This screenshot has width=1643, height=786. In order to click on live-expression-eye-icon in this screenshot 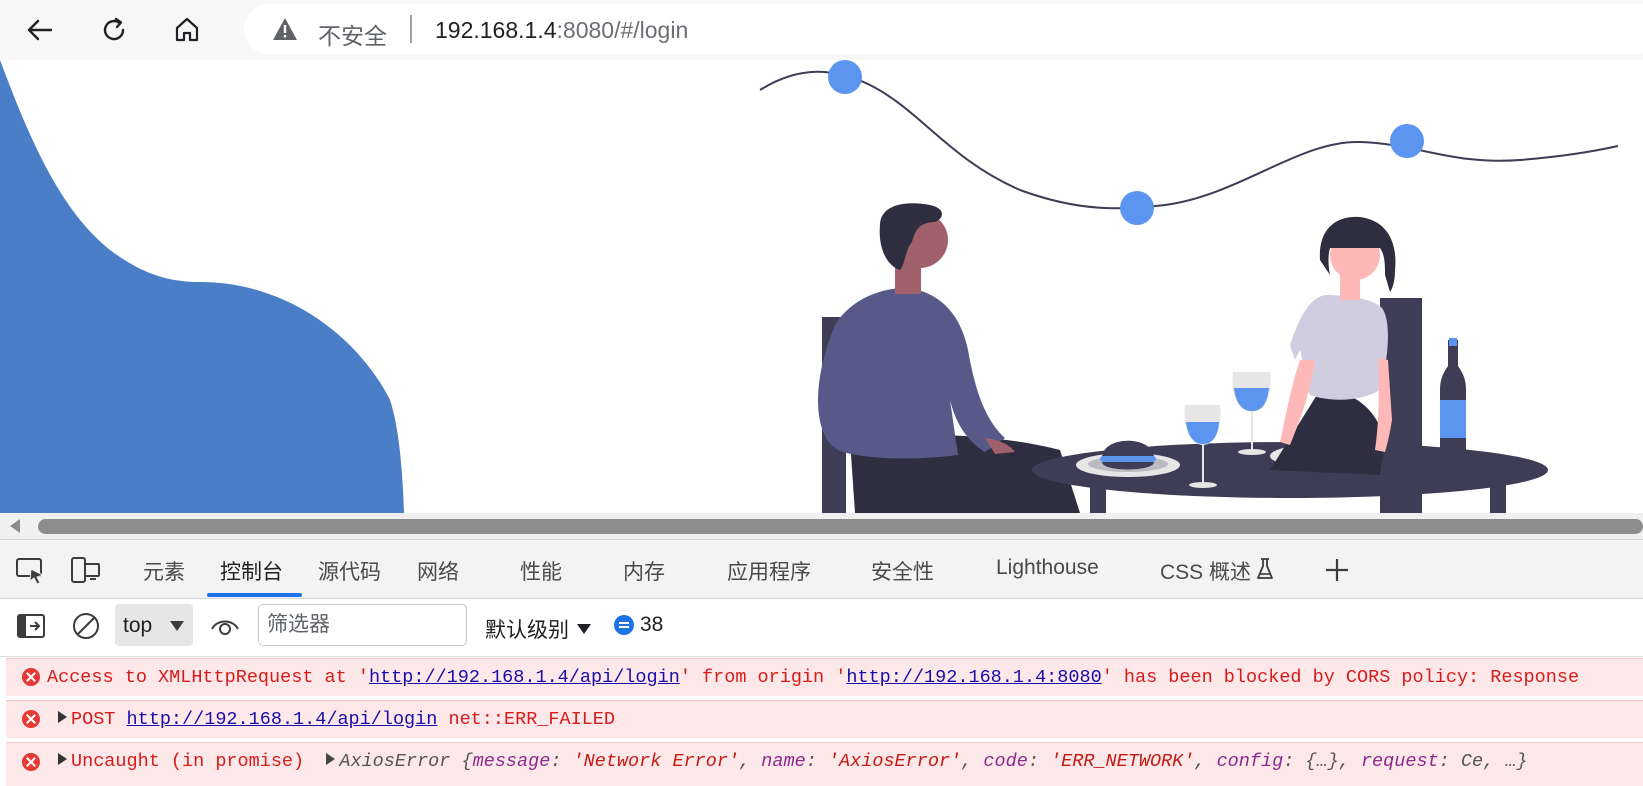, I will do `click(225, 626)`.